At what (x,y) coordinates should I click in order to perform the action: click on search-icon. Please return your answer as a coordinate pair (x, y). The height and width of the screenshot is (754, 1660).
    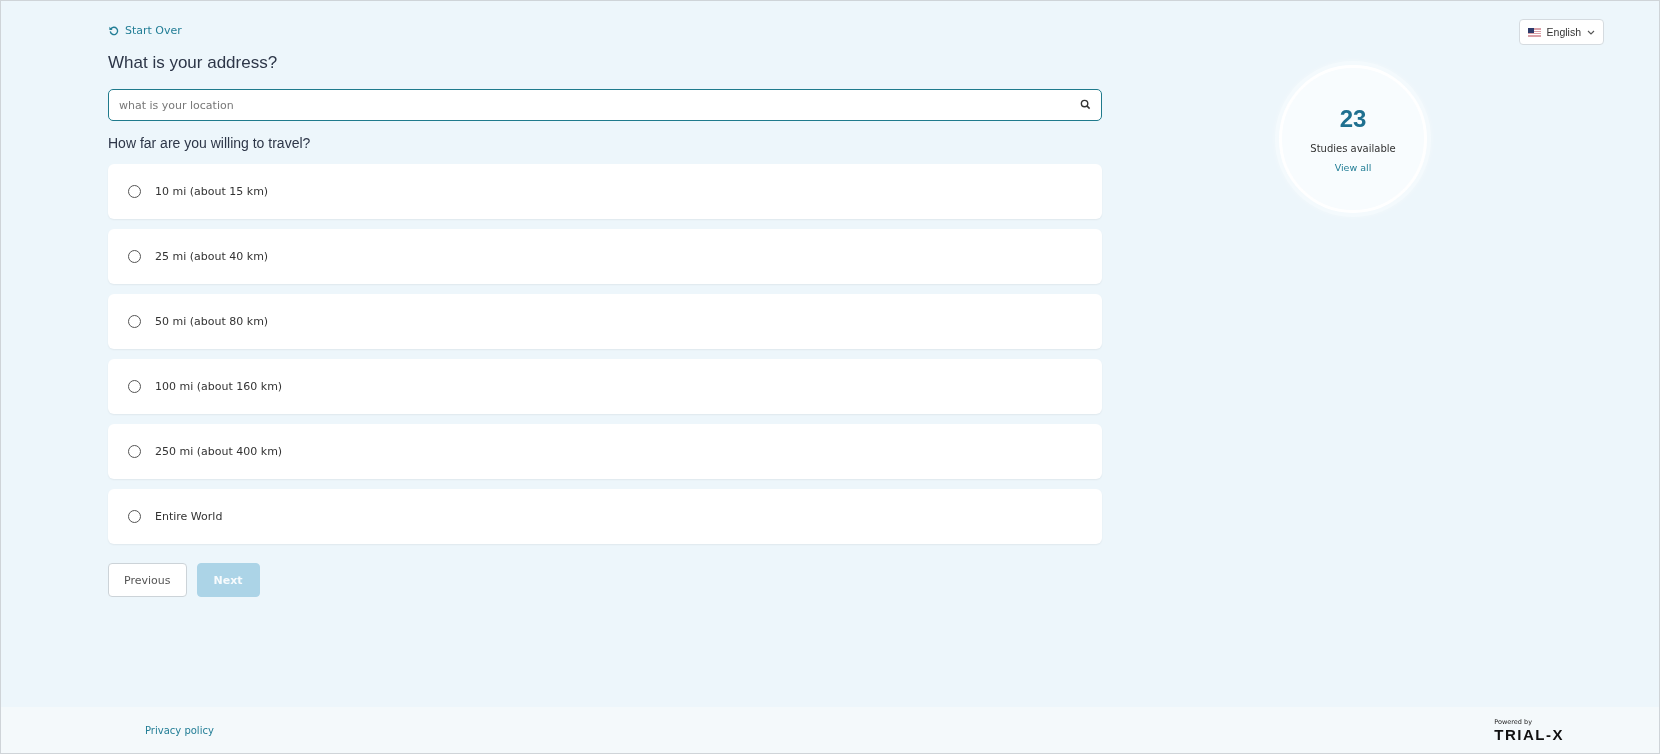
    Looking at the image, I should click on (1085, 104).